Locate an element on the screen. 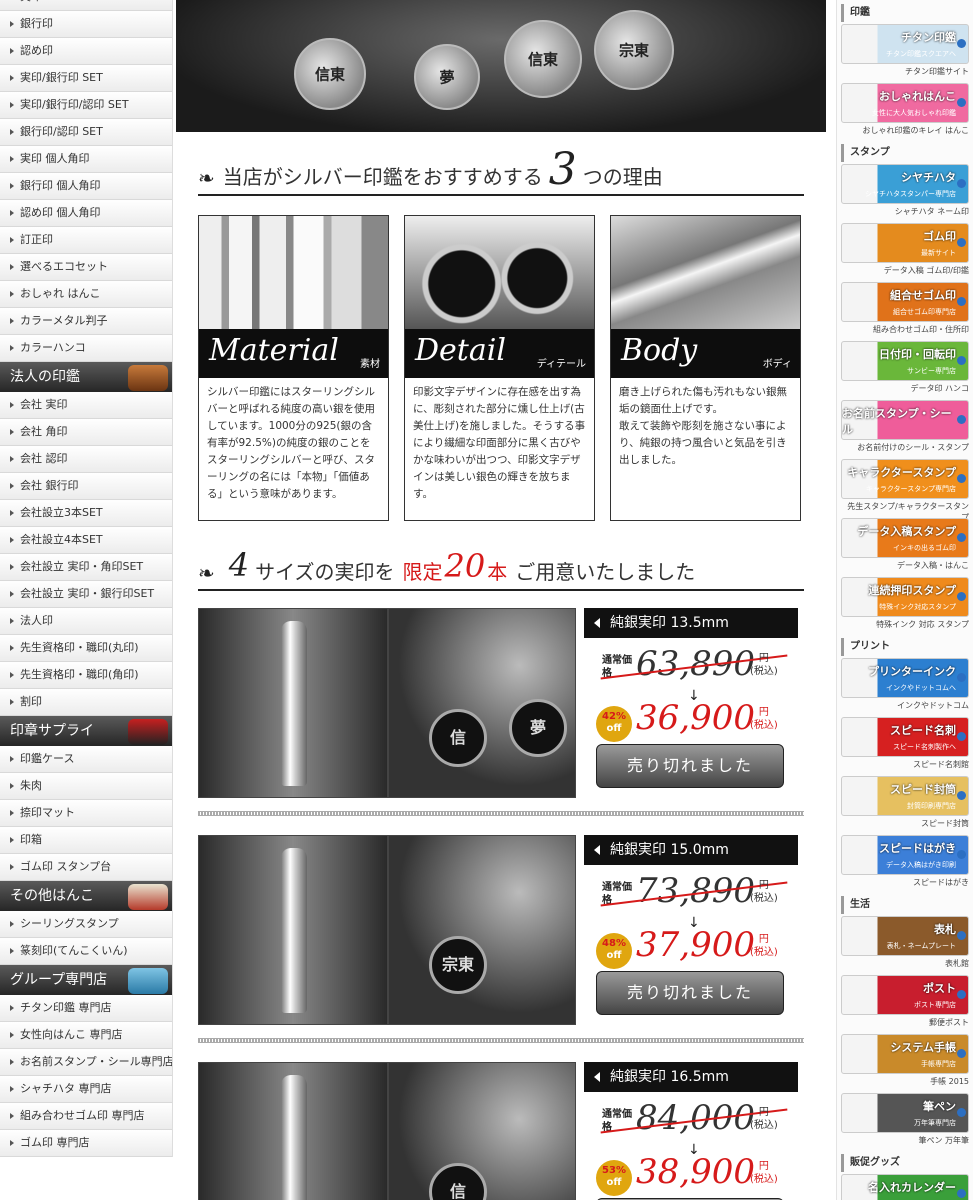 This screenshot has height=1200, width=973. sidebar-banner-link: チタン印鑑 チタン印鑑スクエアへ チタン印鑑サイト is located at coordinates (905, 51).